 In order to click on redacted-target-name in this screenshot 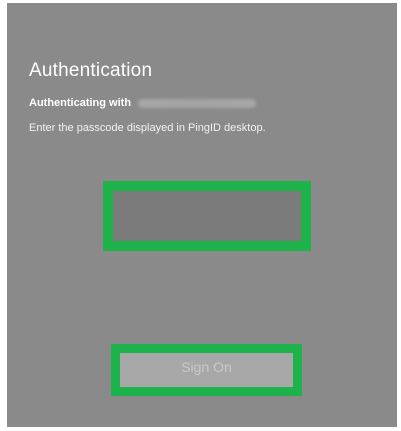, I will do `click(197, 103)`.